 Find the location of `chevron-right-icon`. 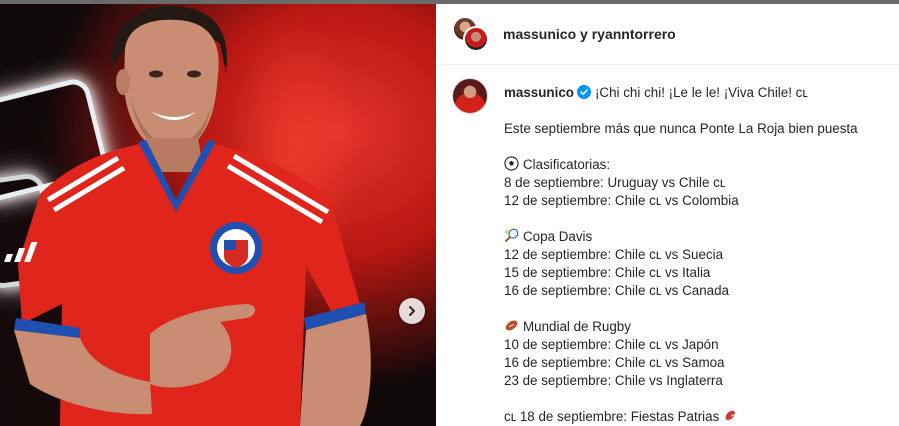

chevron-right-icon is located at coordinates (412, 311).